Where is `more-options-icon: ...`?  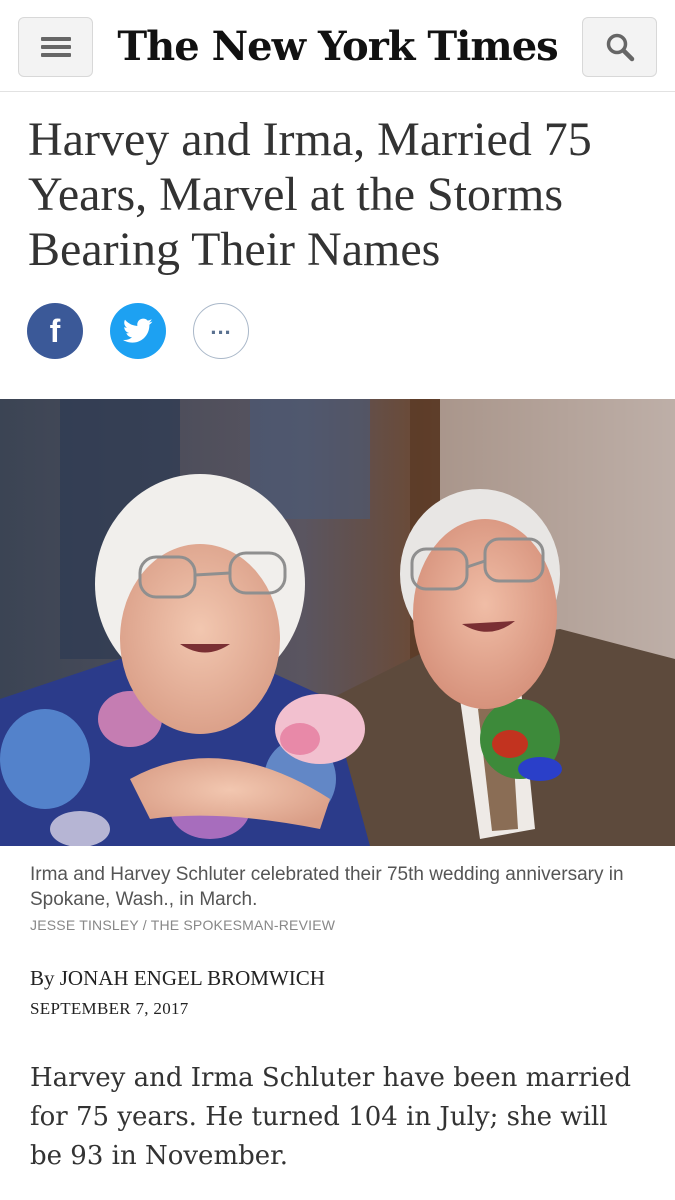
more-options-icon: ... is located at coordinates (221, 326).